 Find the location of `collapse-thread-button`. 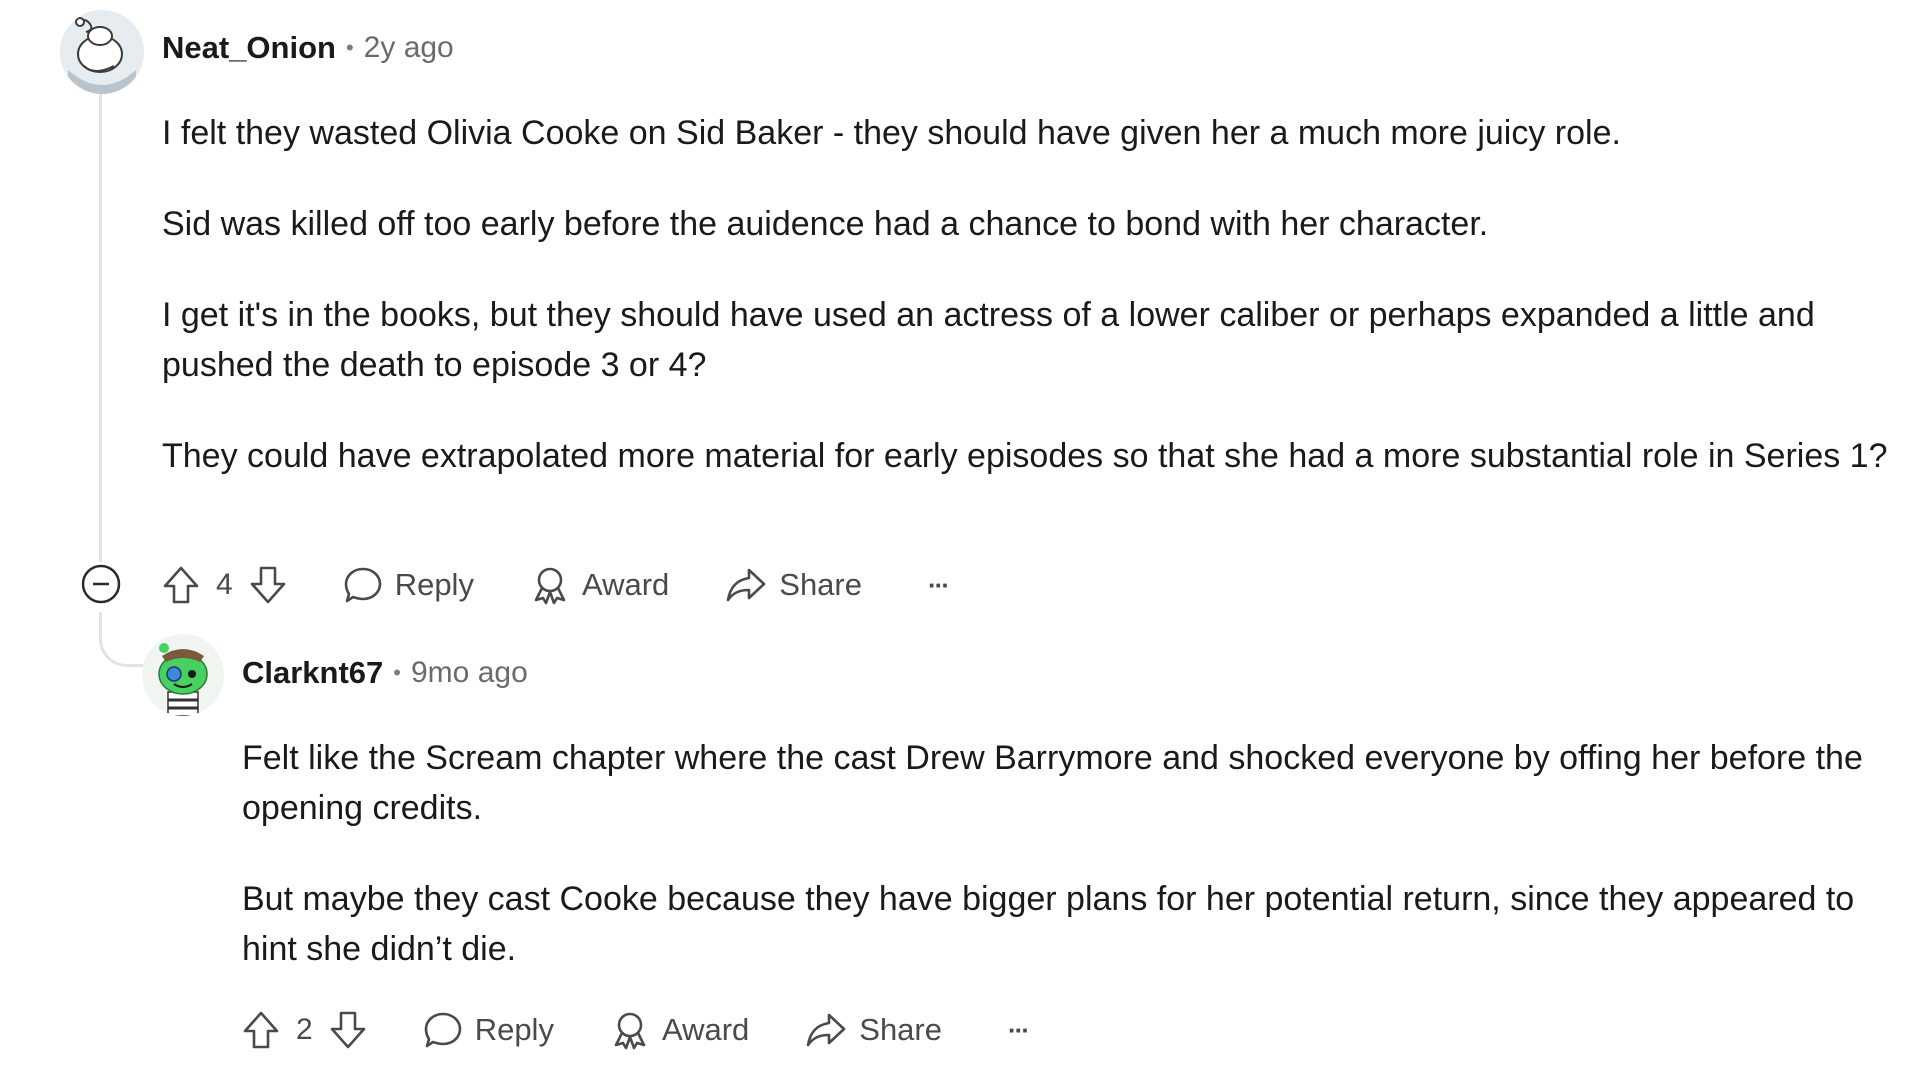

collapse-thread-button is located at coordinates (101, 584).